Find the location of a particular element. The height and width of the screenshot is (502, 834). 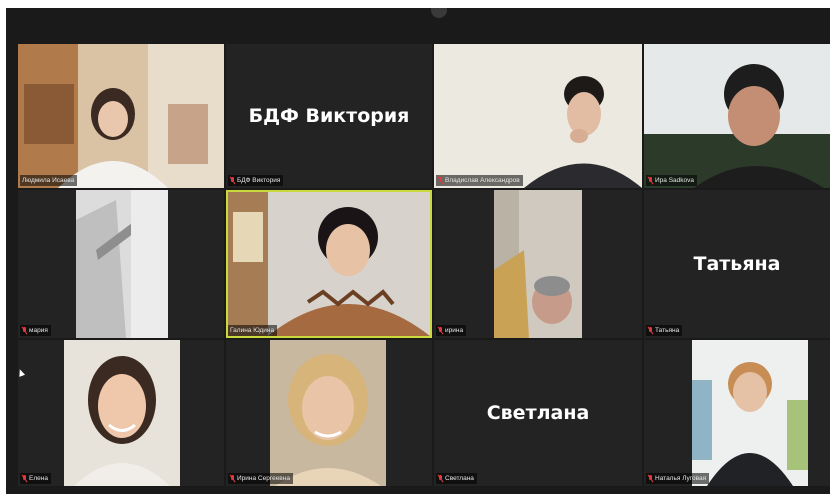

participant-tile: мария is located at coordinates (121, 264).